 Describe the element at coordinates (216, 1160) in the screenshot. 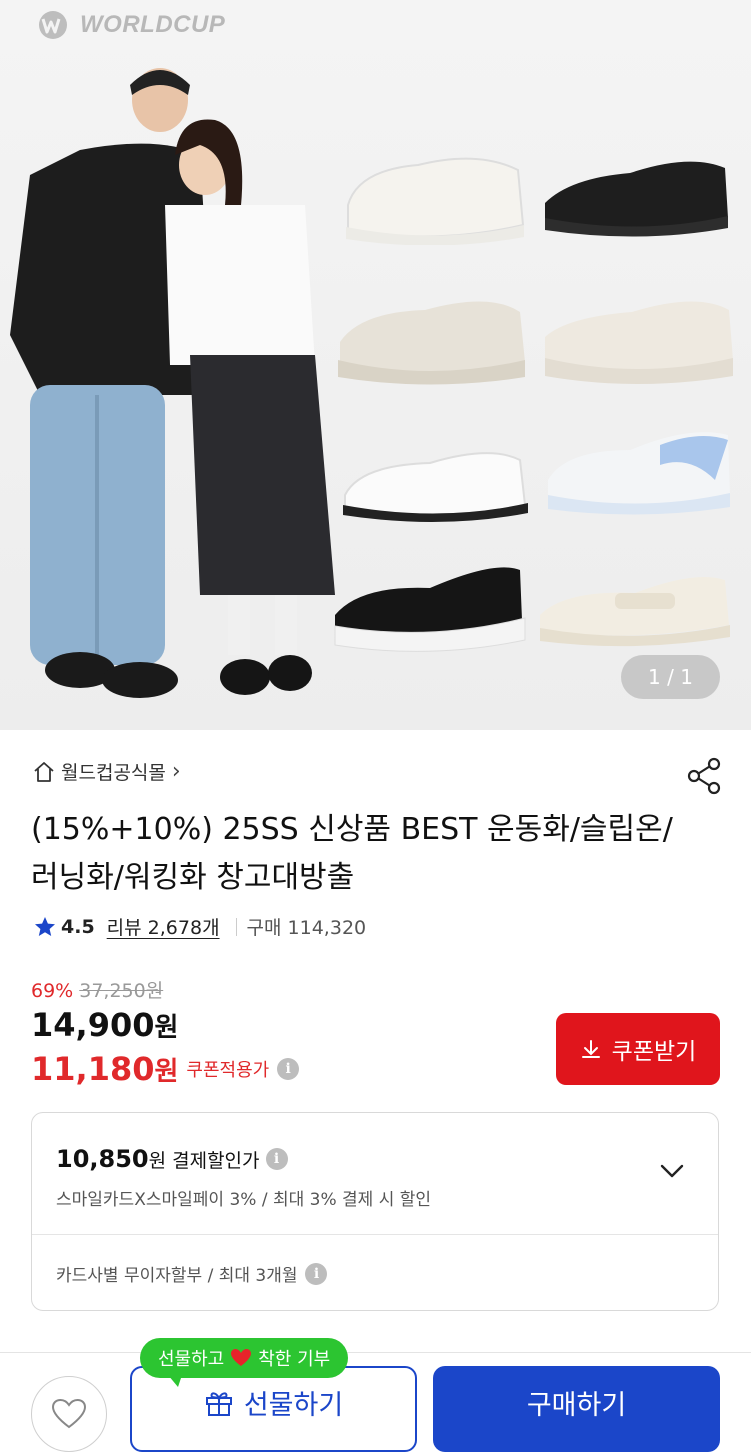

I see `payment-price-label: 결제할인가` at that location.